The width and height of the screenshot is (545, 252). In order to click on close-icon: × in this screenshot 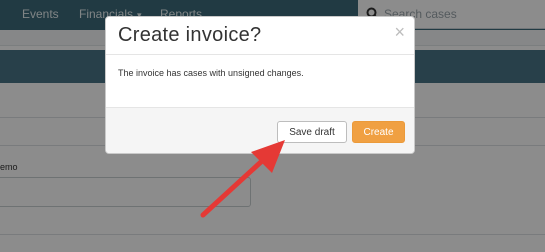, I will do `click(399, 32)`.